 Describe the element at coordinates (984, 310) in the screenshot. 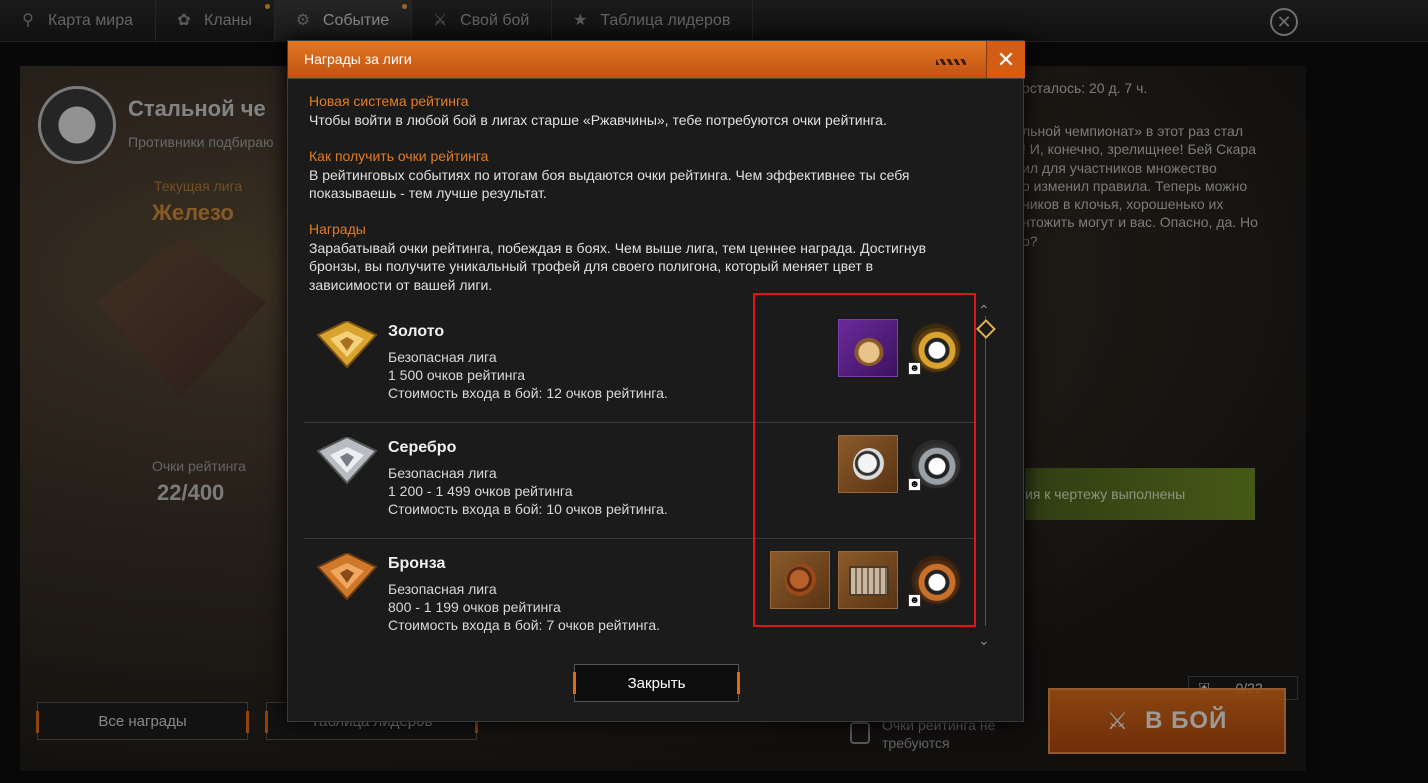

I see `scroll-up-icon: ⌃` at that location.